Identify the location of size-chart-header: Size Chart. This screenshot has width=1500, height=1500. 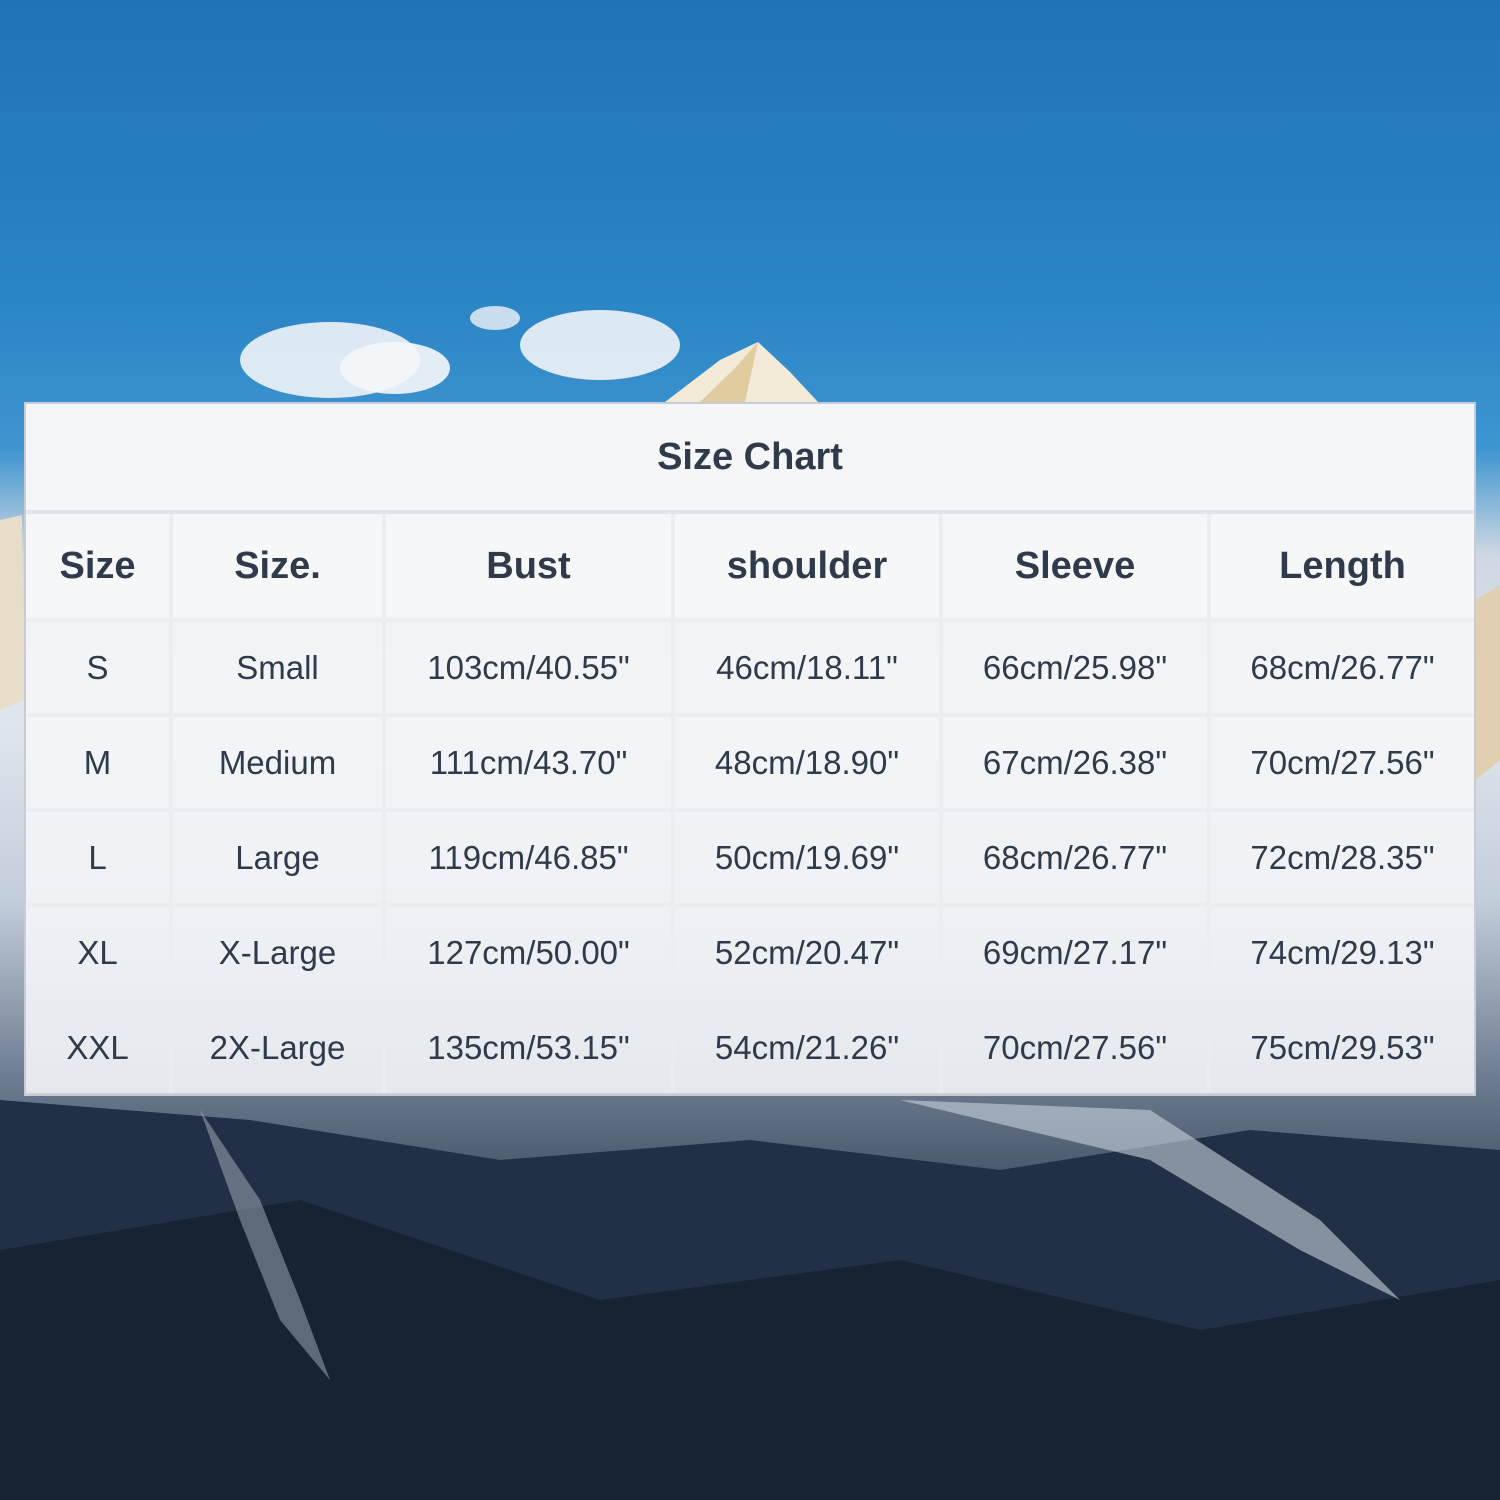
(750, 459).